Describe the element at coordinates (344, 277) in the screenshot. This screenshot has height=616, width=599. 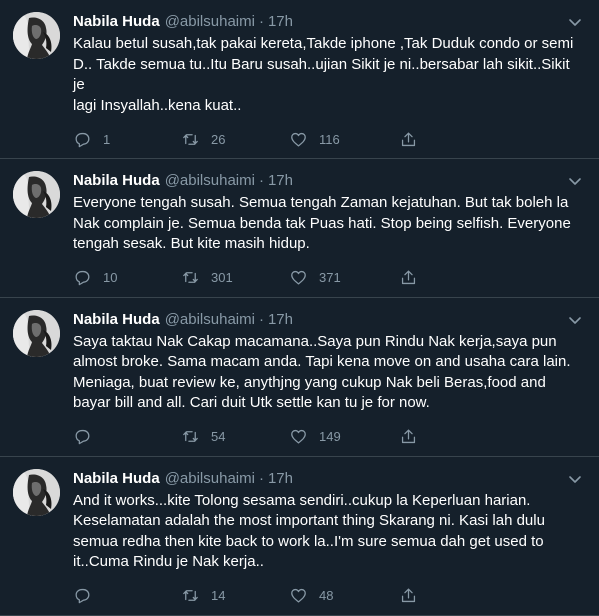
I see `like-button: 371` at that location.